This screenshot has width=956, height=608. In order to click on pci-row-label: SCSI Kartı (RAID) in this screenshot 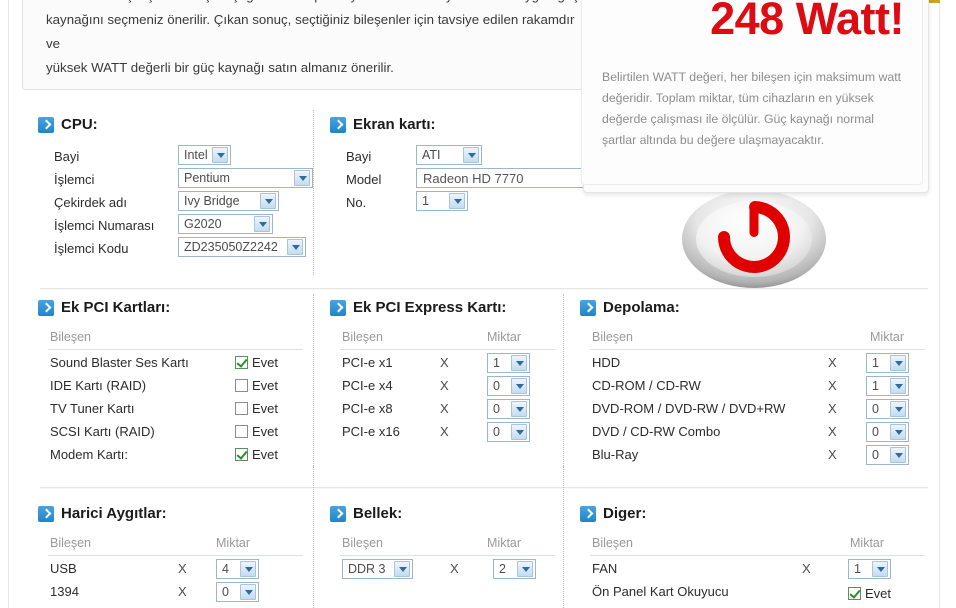, I will do `click(102, 431)`.